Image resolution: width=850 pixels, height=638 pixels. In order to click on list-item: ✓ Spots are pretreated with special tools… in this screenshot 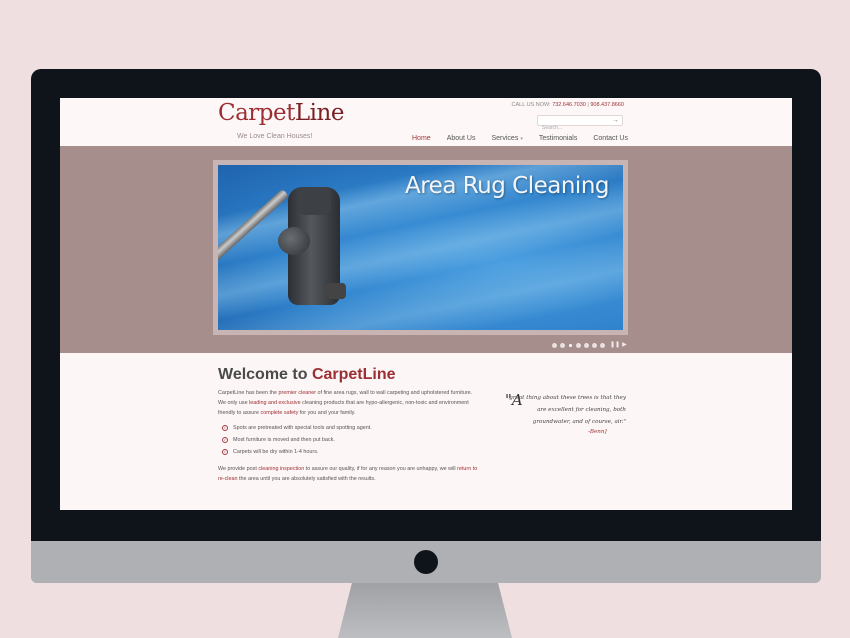, I will do `click(297, 428)`.